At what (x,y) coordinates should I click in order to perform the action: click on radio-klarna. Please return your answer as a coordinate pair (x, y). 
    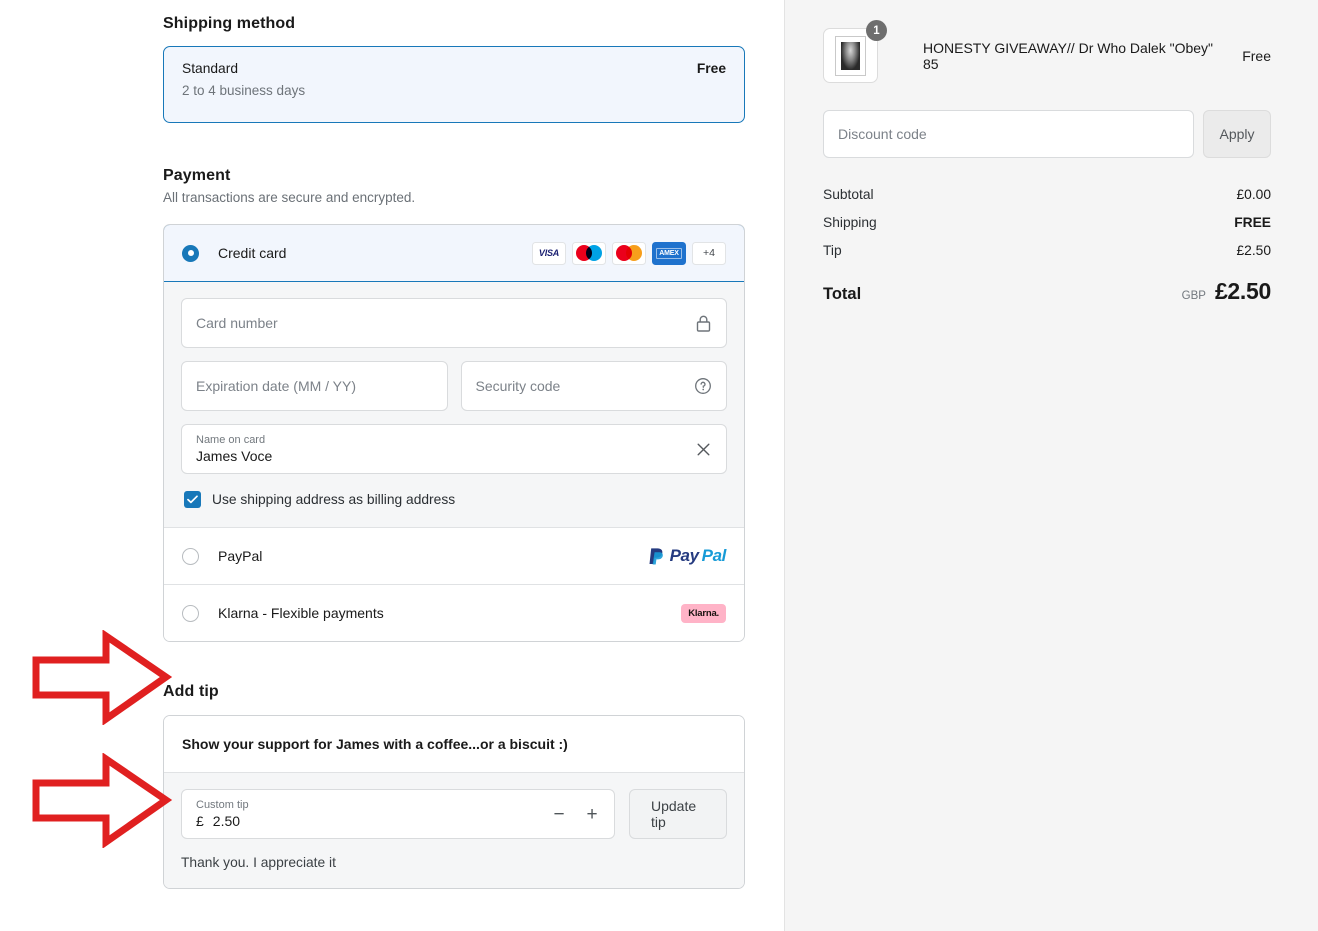
    Looking at the image, I should click on (190, 613).